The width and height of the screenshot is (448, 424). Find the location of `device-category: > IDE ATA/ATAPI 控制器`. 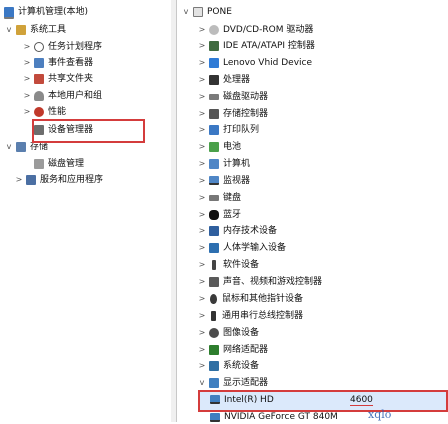

device-category: > IDE ATA/ATAPI 控制器 is located at coordinates (256, 46).